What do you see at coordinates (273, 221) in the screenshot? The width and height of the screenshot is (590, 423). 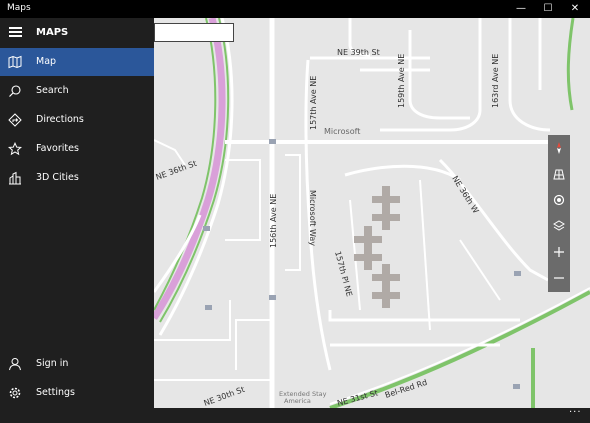 I see `label-156th-ave: 156th Ave NE` at bounding box center [273, 221].